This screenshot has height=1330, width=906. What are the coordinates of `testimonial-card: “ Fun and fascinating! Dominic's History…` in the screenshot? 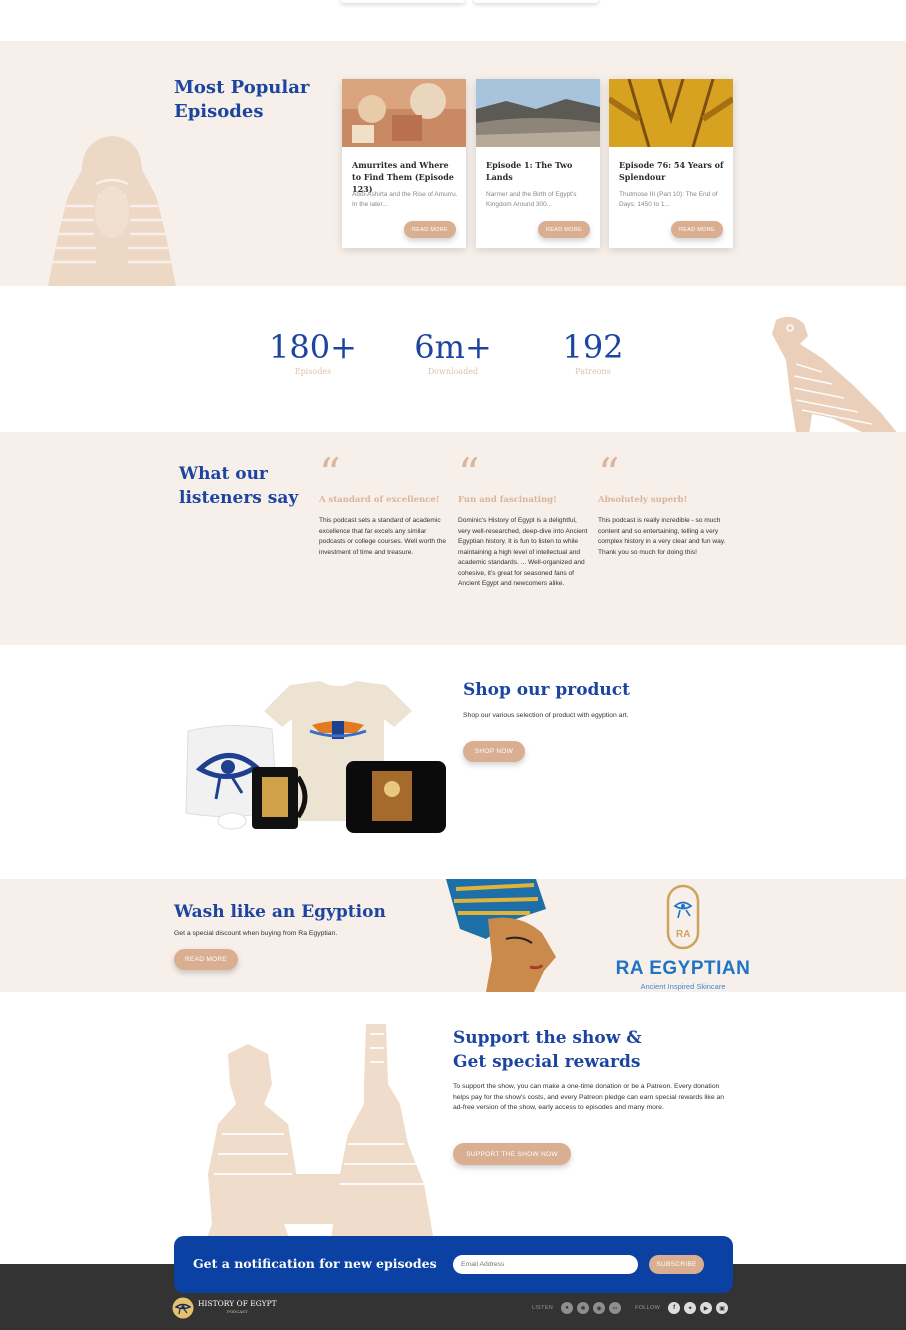 It's located at (524, 519).